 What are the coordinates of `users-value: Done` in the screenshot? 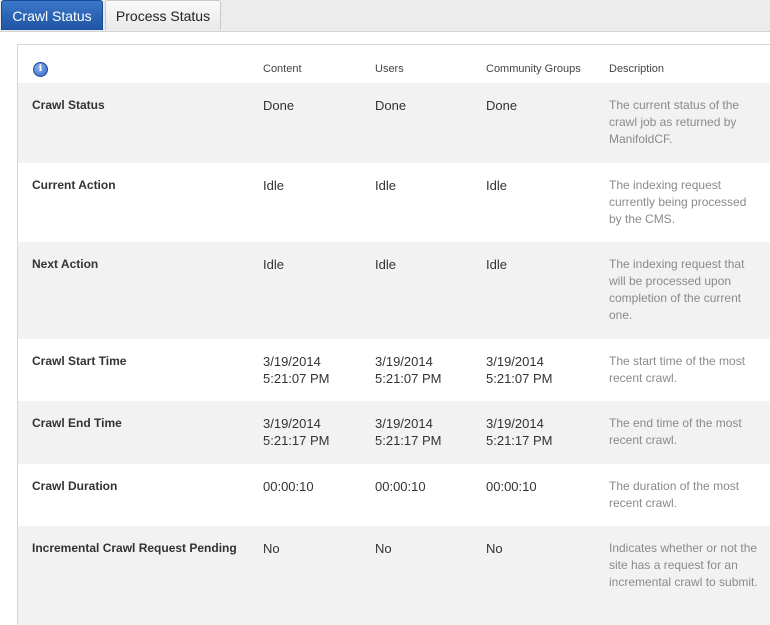 It's located at (391, 105).